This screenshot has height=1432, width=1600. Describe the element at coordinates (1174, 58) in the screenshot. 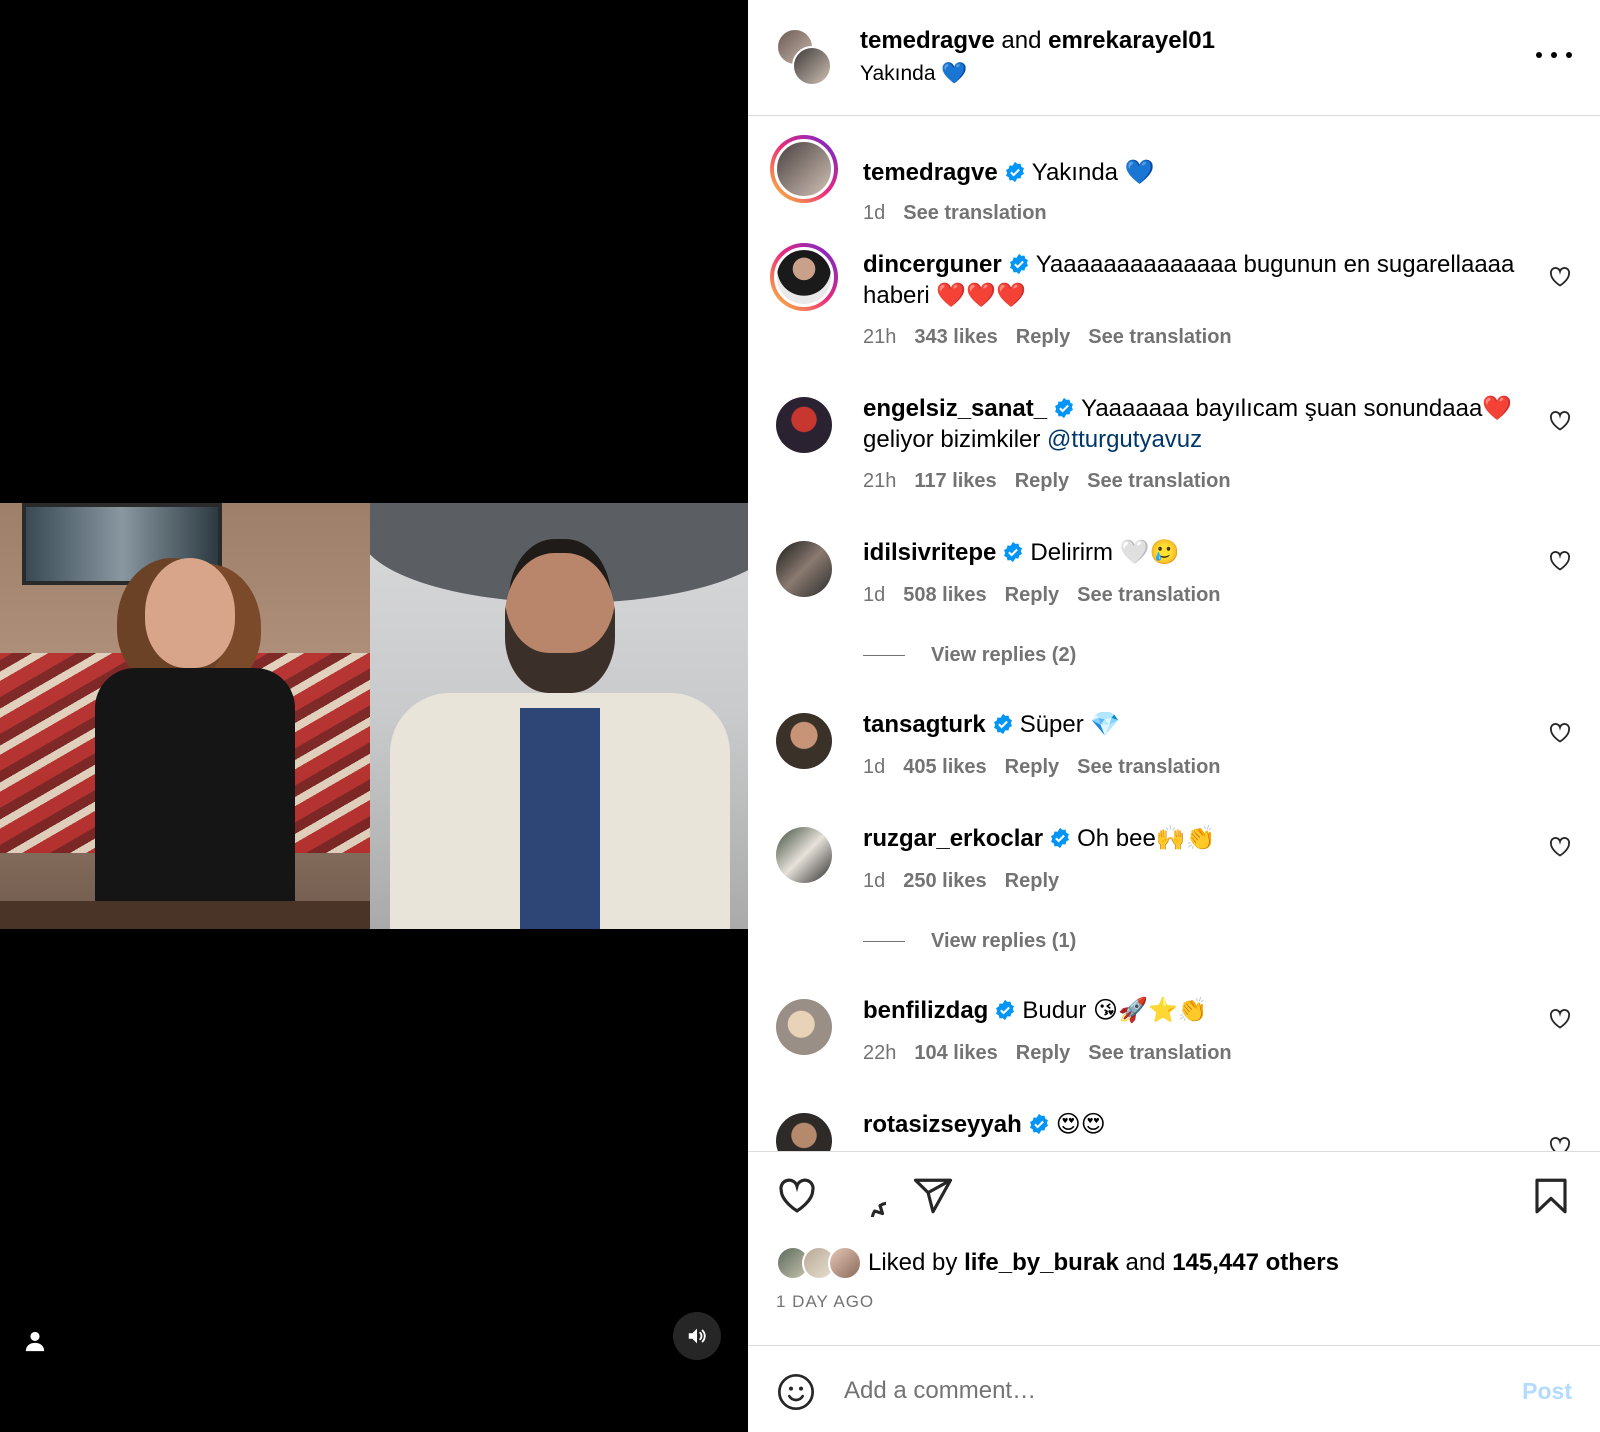

I see `post-header: temedragve and emrekarayel01 Yakında 💙` at that location.